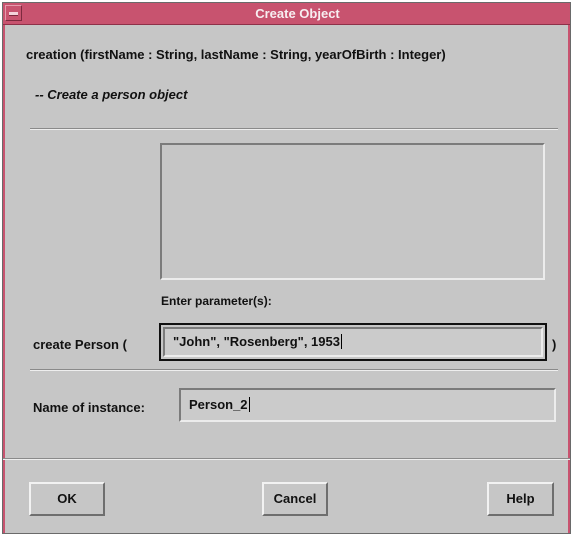  I want to click on create-person-label: create Person (, so click(80, 344).